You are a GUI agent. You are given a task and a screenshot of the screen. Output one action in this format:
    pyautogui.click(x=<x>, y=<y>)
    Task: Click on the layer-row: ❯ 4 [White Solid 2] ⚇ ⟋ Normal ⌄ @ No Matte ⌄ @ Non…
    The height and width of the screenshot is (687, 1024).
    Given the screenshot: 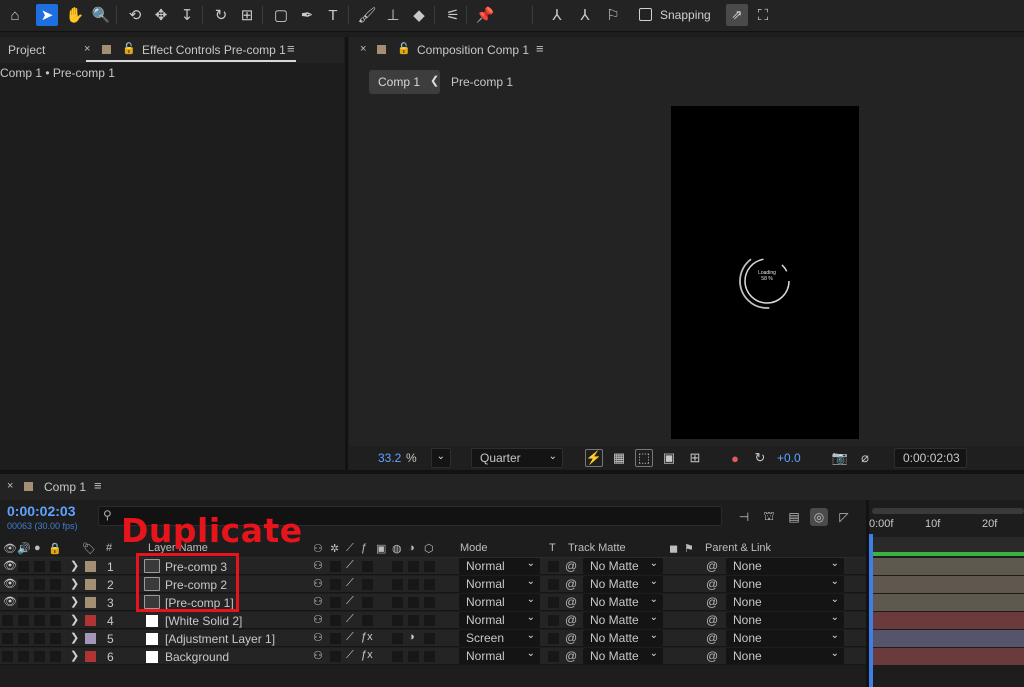 What is the action you would take?
    pyautogui.click(x=433, y=620)
    